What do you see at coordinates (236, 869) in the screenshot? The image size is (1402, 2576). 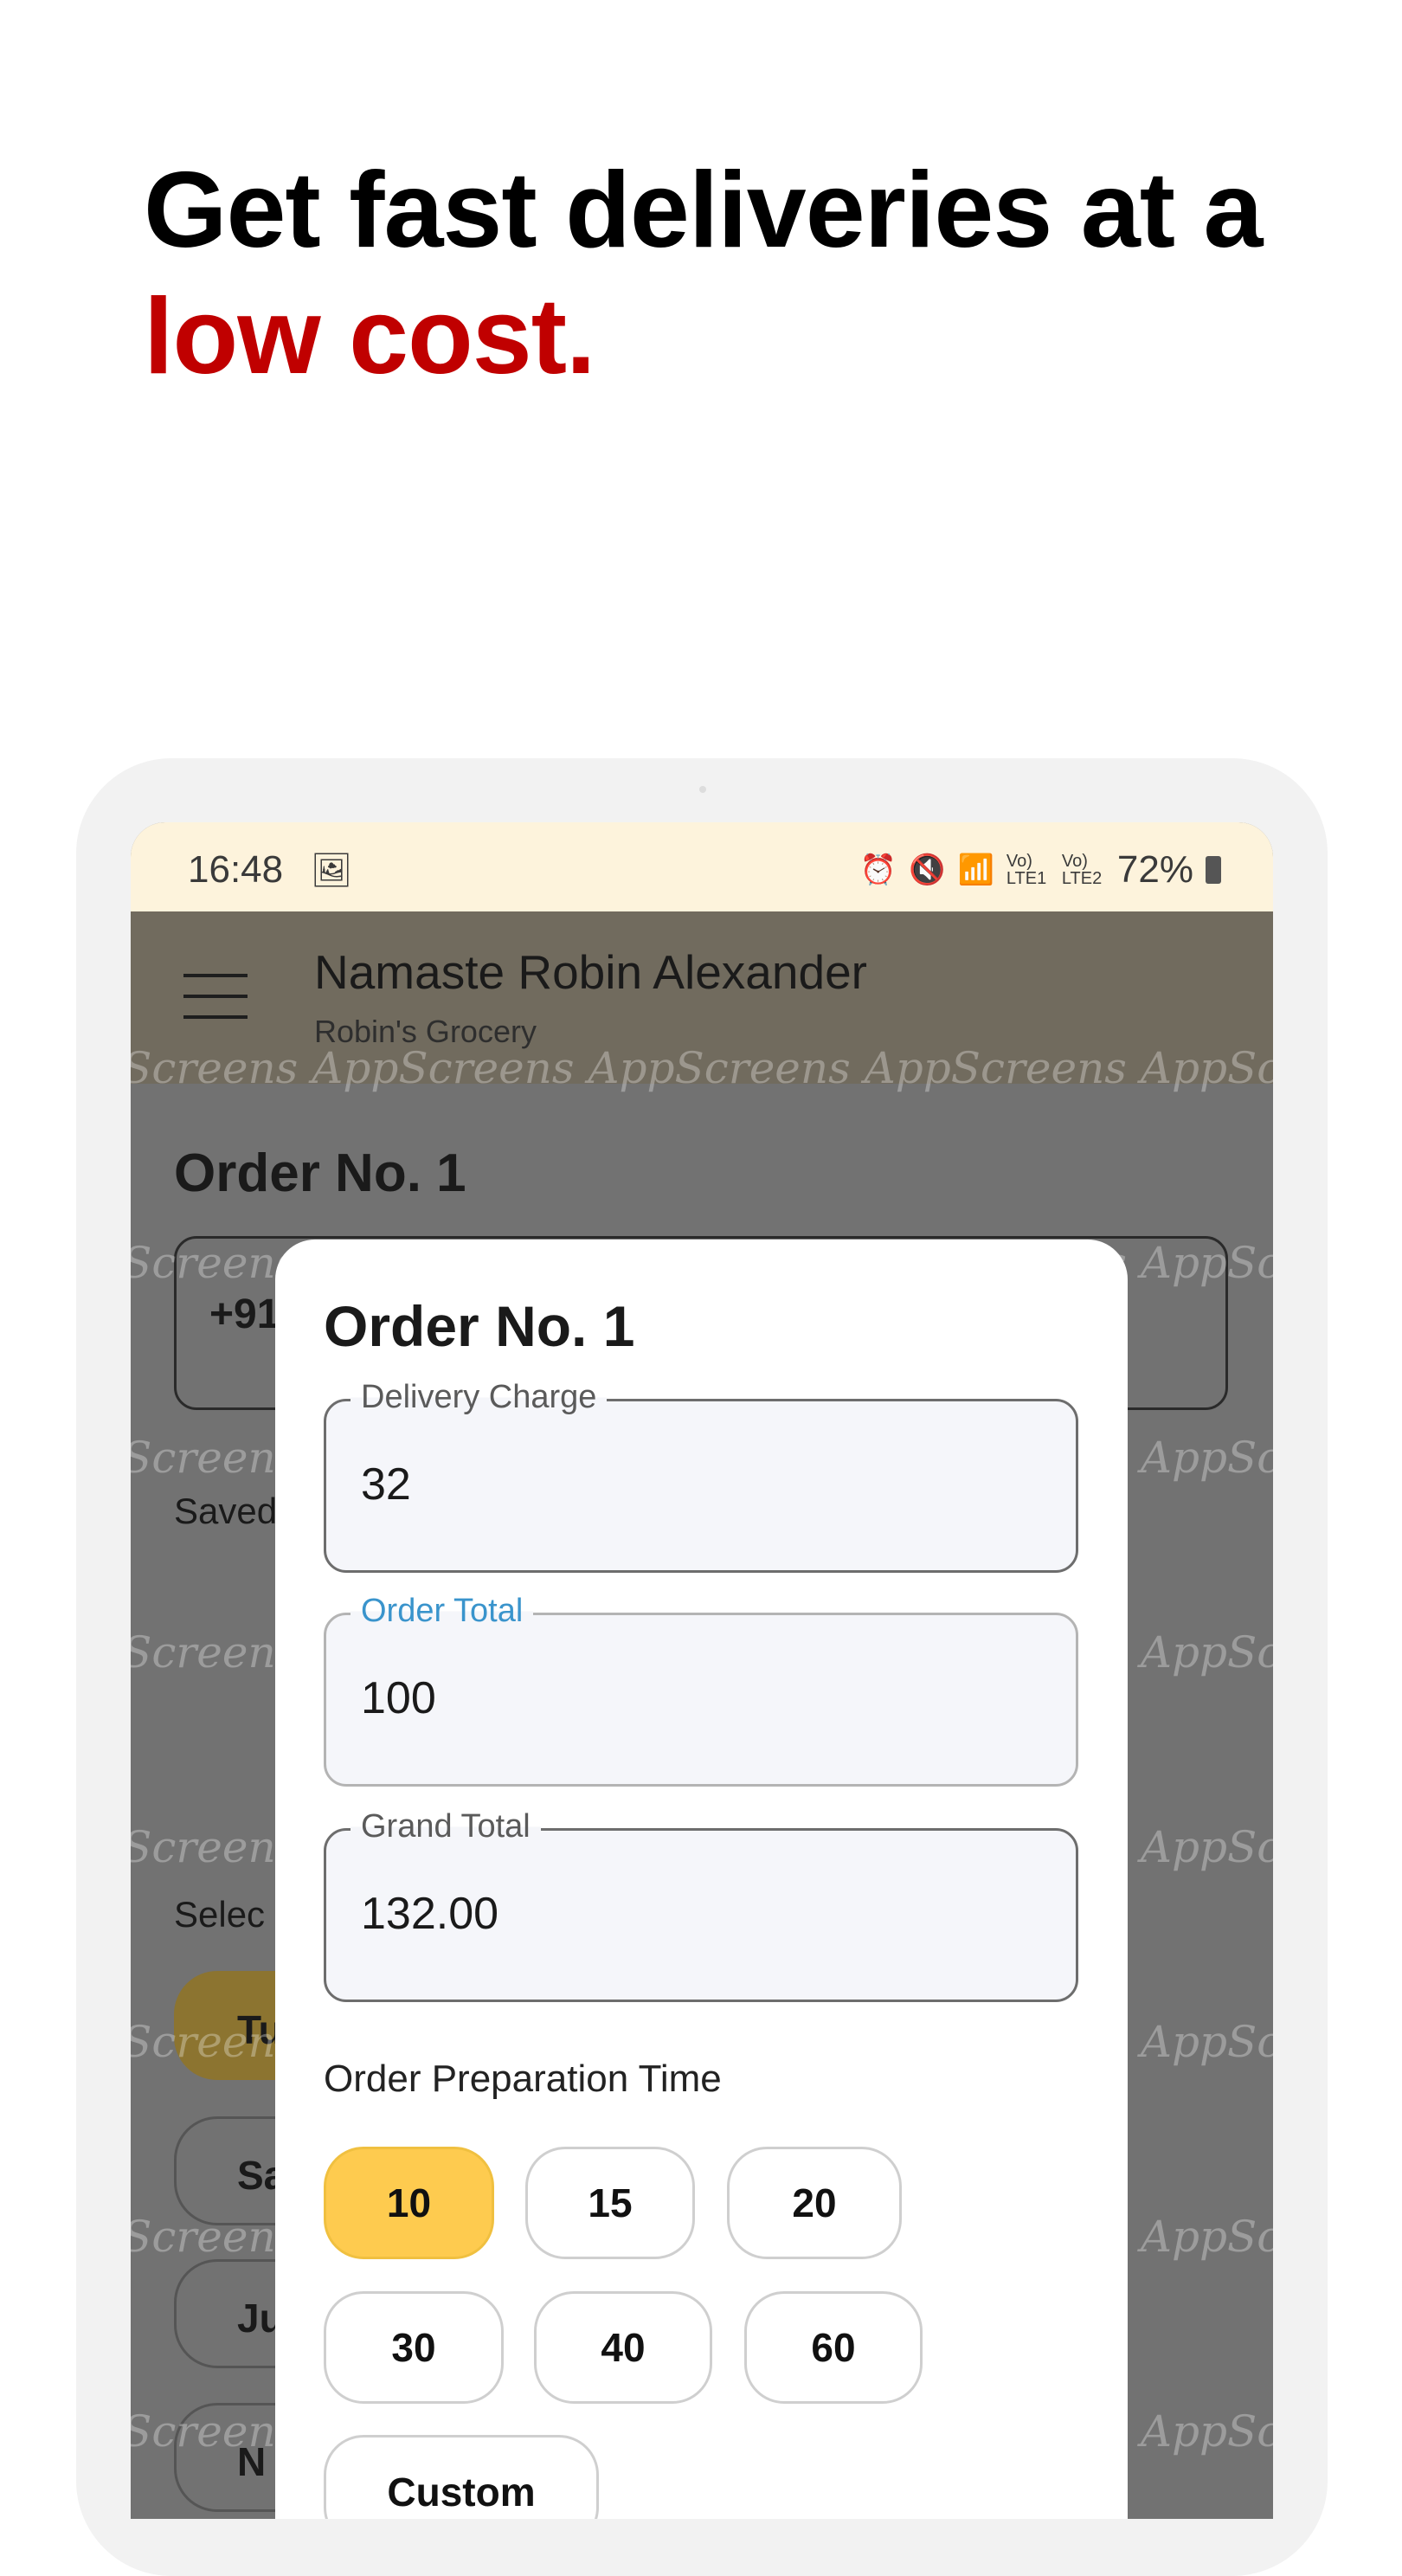 I see `status-time: 16:48` at bounding box center [236, 869].